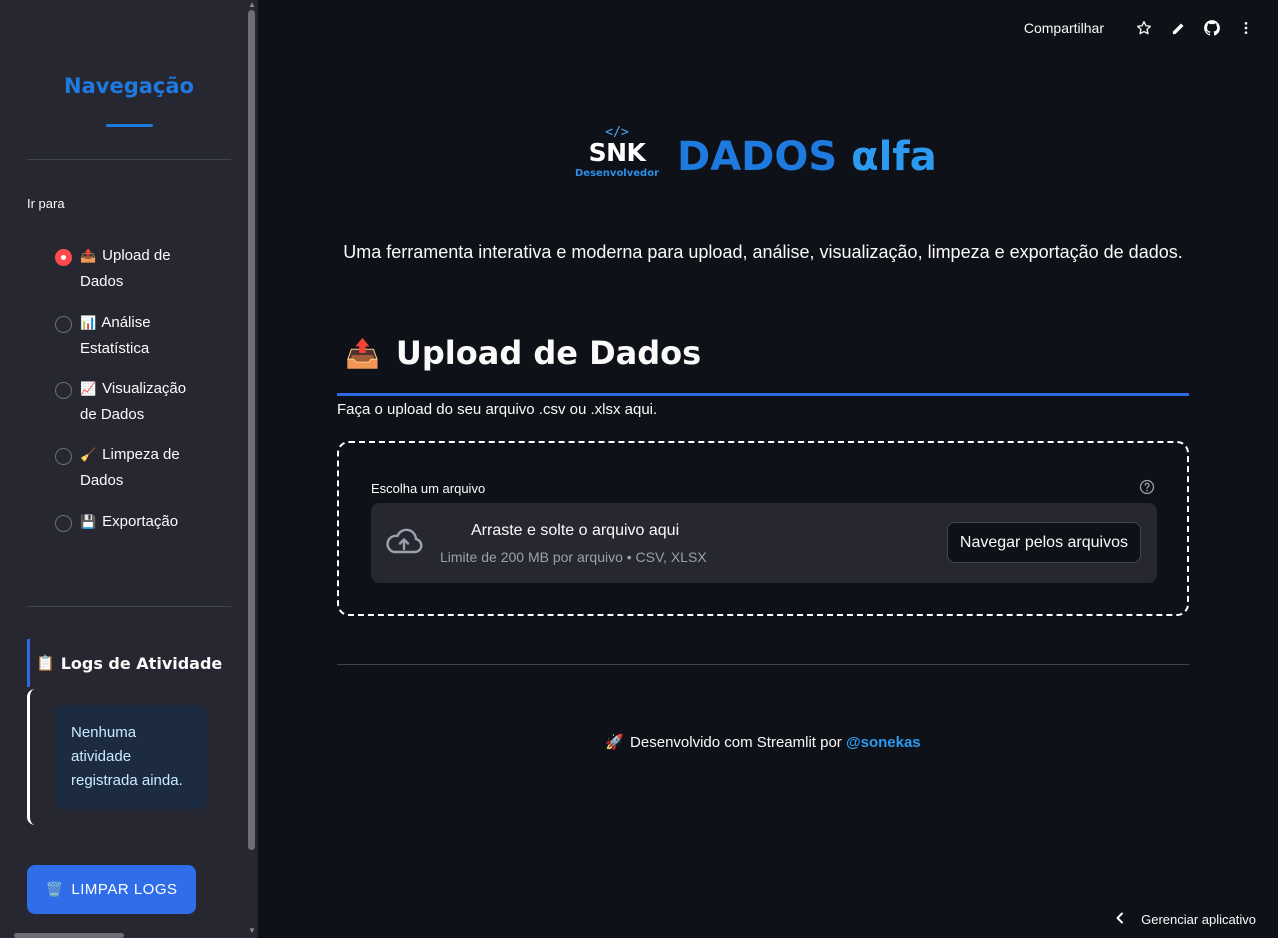 The width and height of the screenshot is (1278, 938). I want to click on sidebar-title: Navegação, so click(129, 86).